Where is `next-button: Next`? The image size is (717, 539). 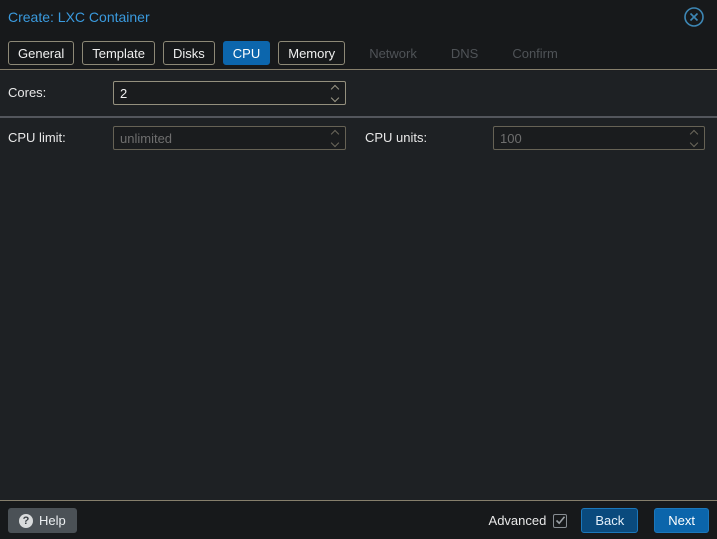 next-button: Next is located at coordinates (681, 520).